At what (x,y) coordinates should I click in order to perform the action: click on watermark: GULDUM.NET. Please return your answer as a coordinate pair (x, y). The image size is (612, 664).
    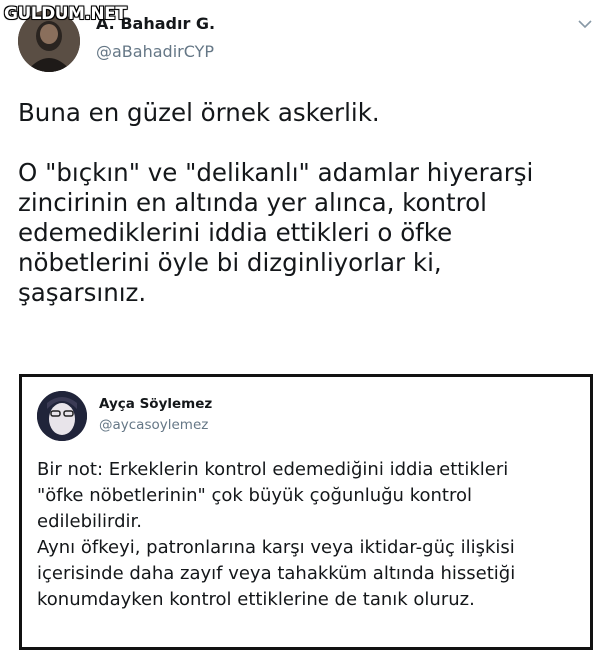
    Looking at the image, I should click on (65, 14).